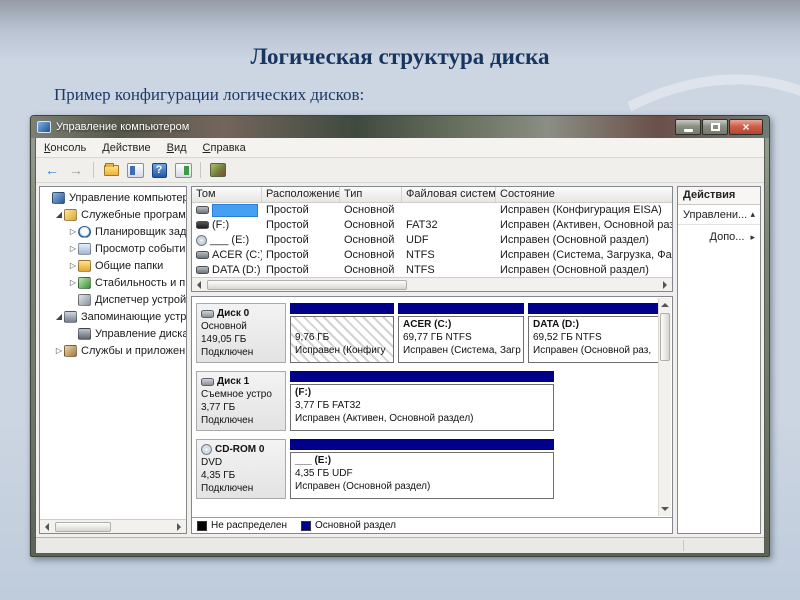  Describe the element at coordinates (207, 381) in the screenshot. I see `removable-drive-icon` at that location.